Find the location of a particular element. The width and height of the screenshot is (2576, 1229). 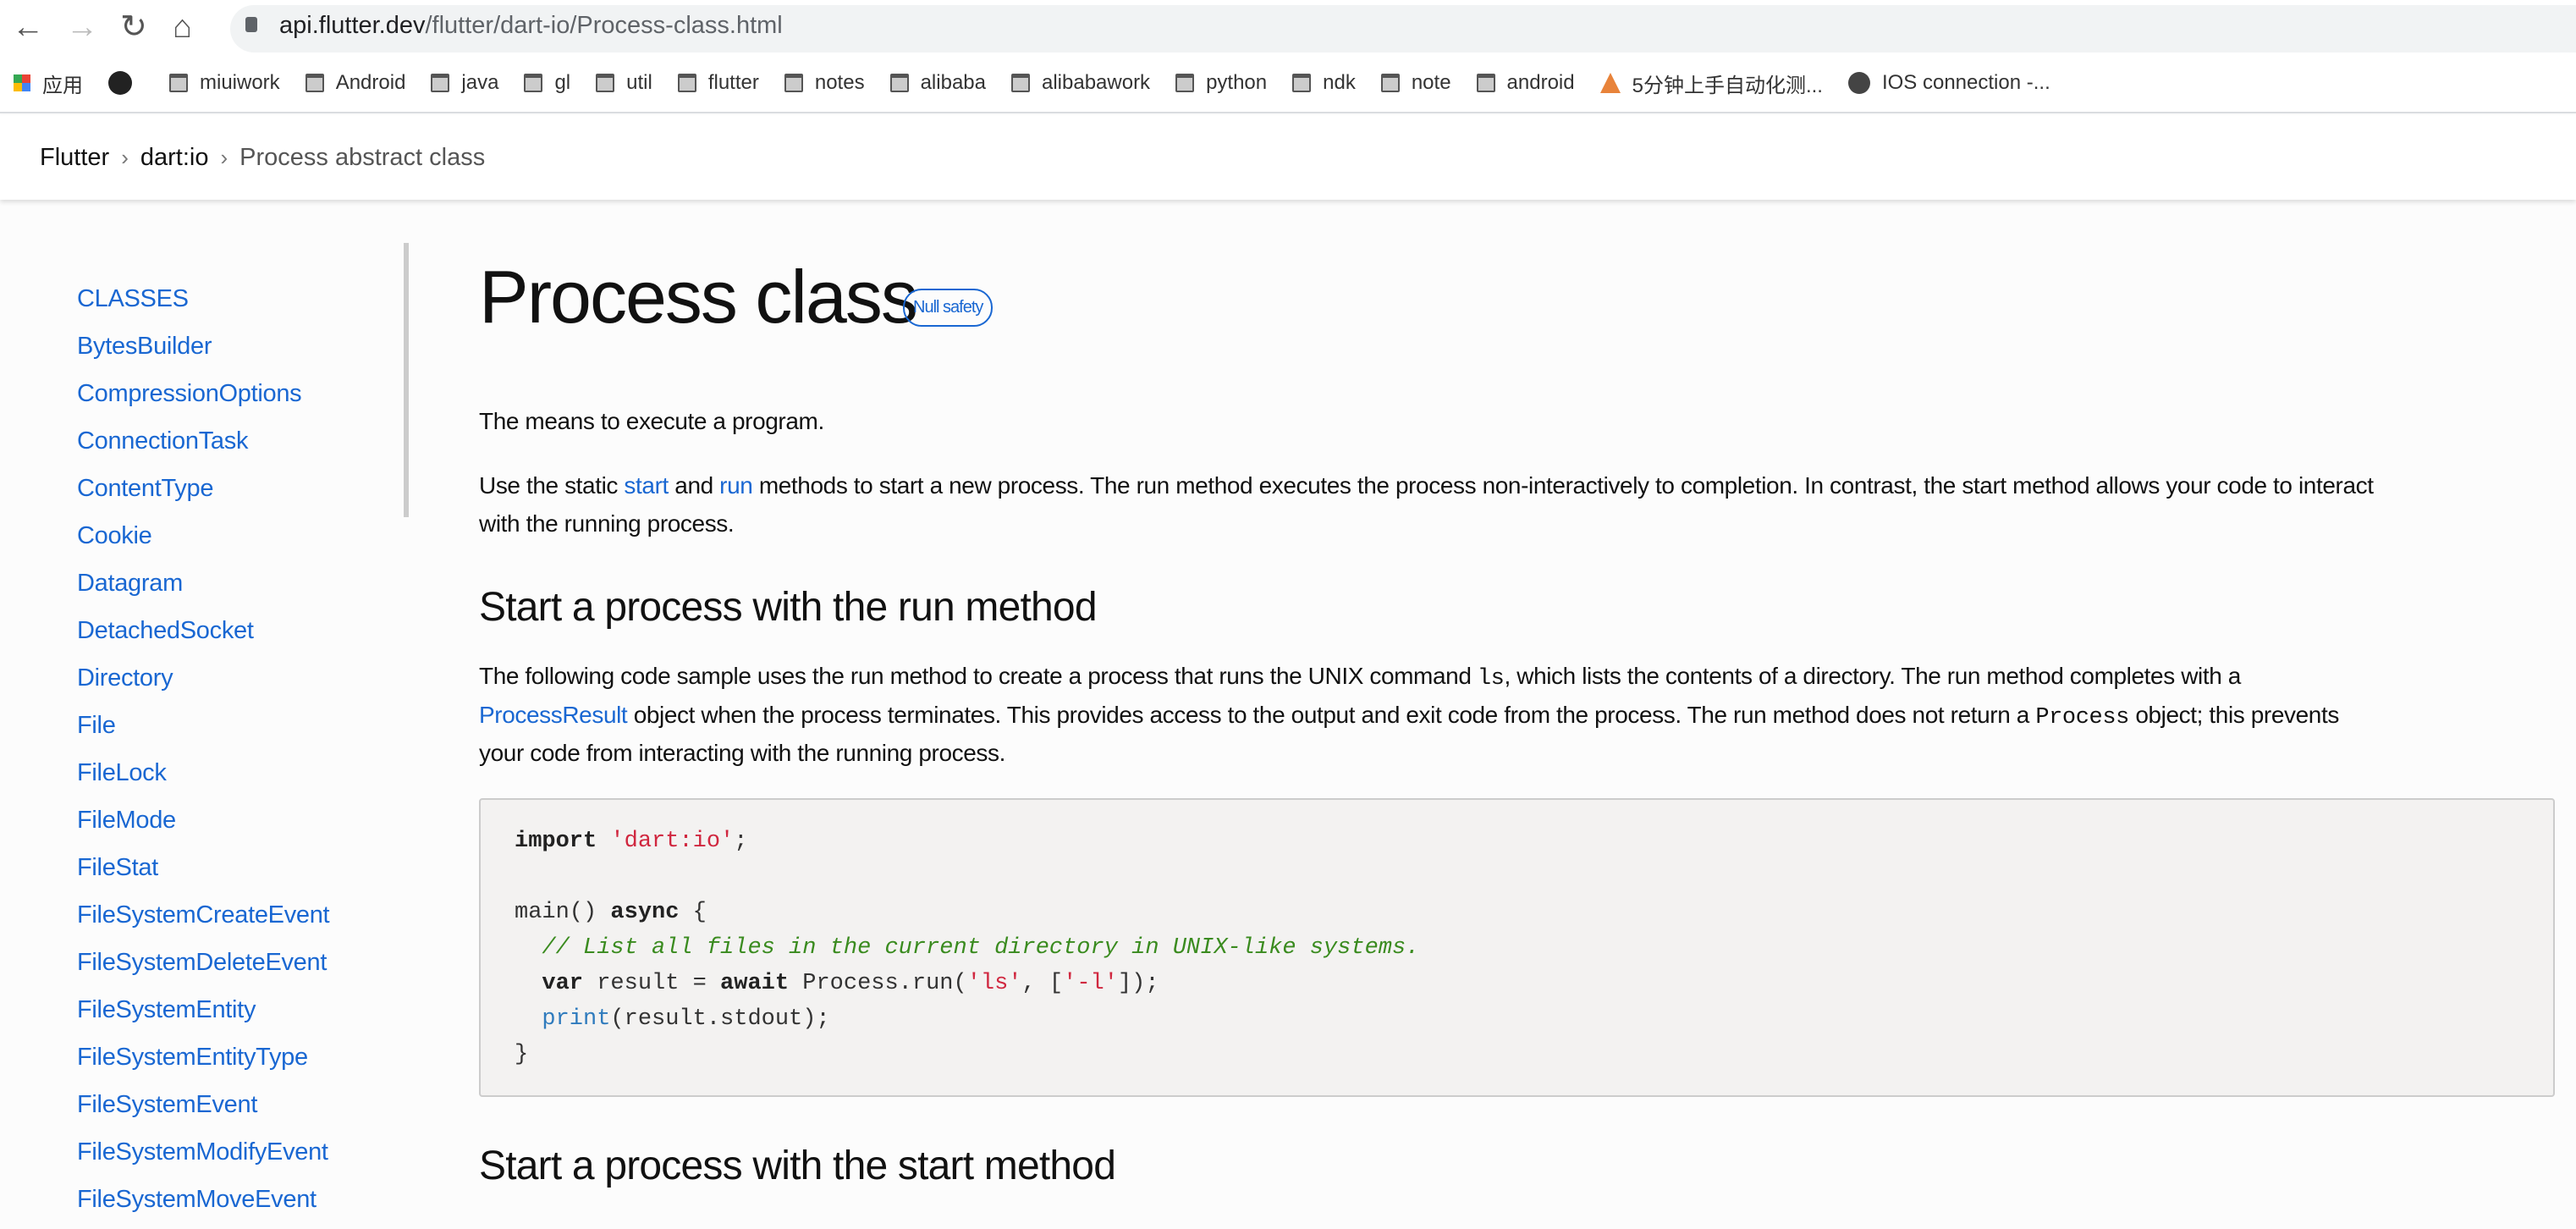

bookmark-item: java is located at coordinates (464, 83).